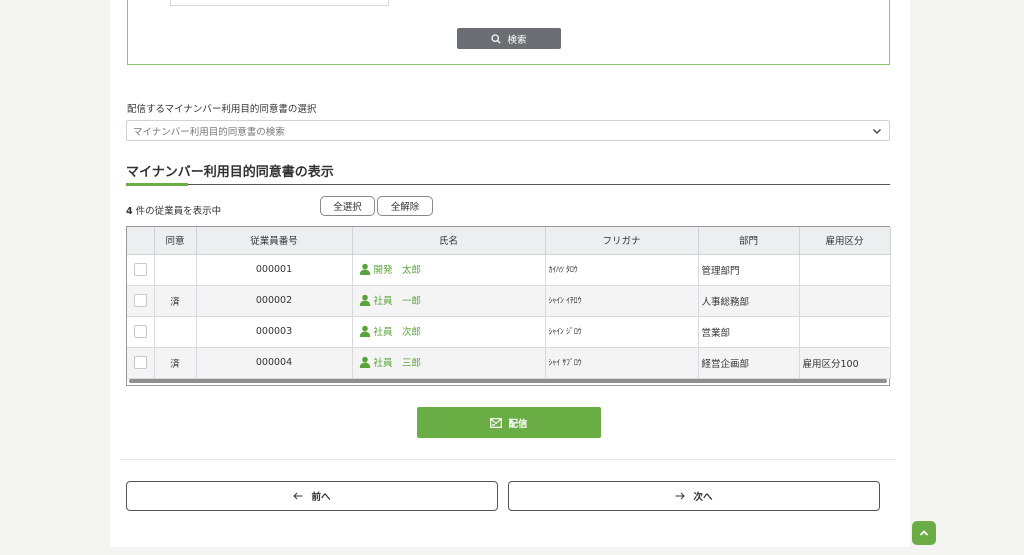 The height and width of the screenshot is (555, 1024). What do you see at coordinates (141, 241) in the screenshot?
I see `header-select` at bounding box center [141, 241].